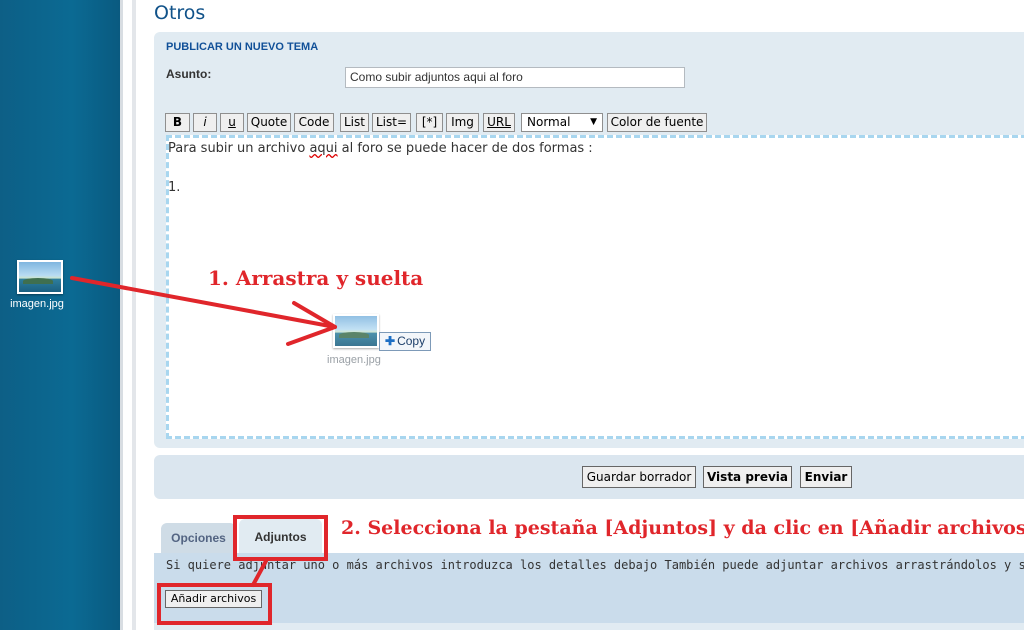  What do you see at coordinates (499, 122) in the screenshot?
I see `url-button: URL` at bounding box center [499, 122].